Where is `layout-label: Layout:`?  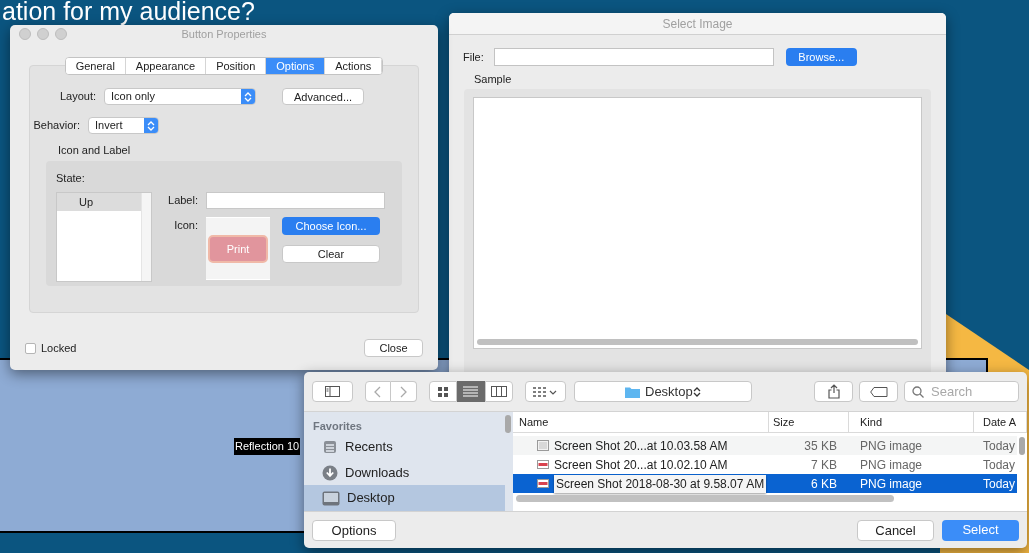 layout-label: Layout: is located at coordinates (77, 97).